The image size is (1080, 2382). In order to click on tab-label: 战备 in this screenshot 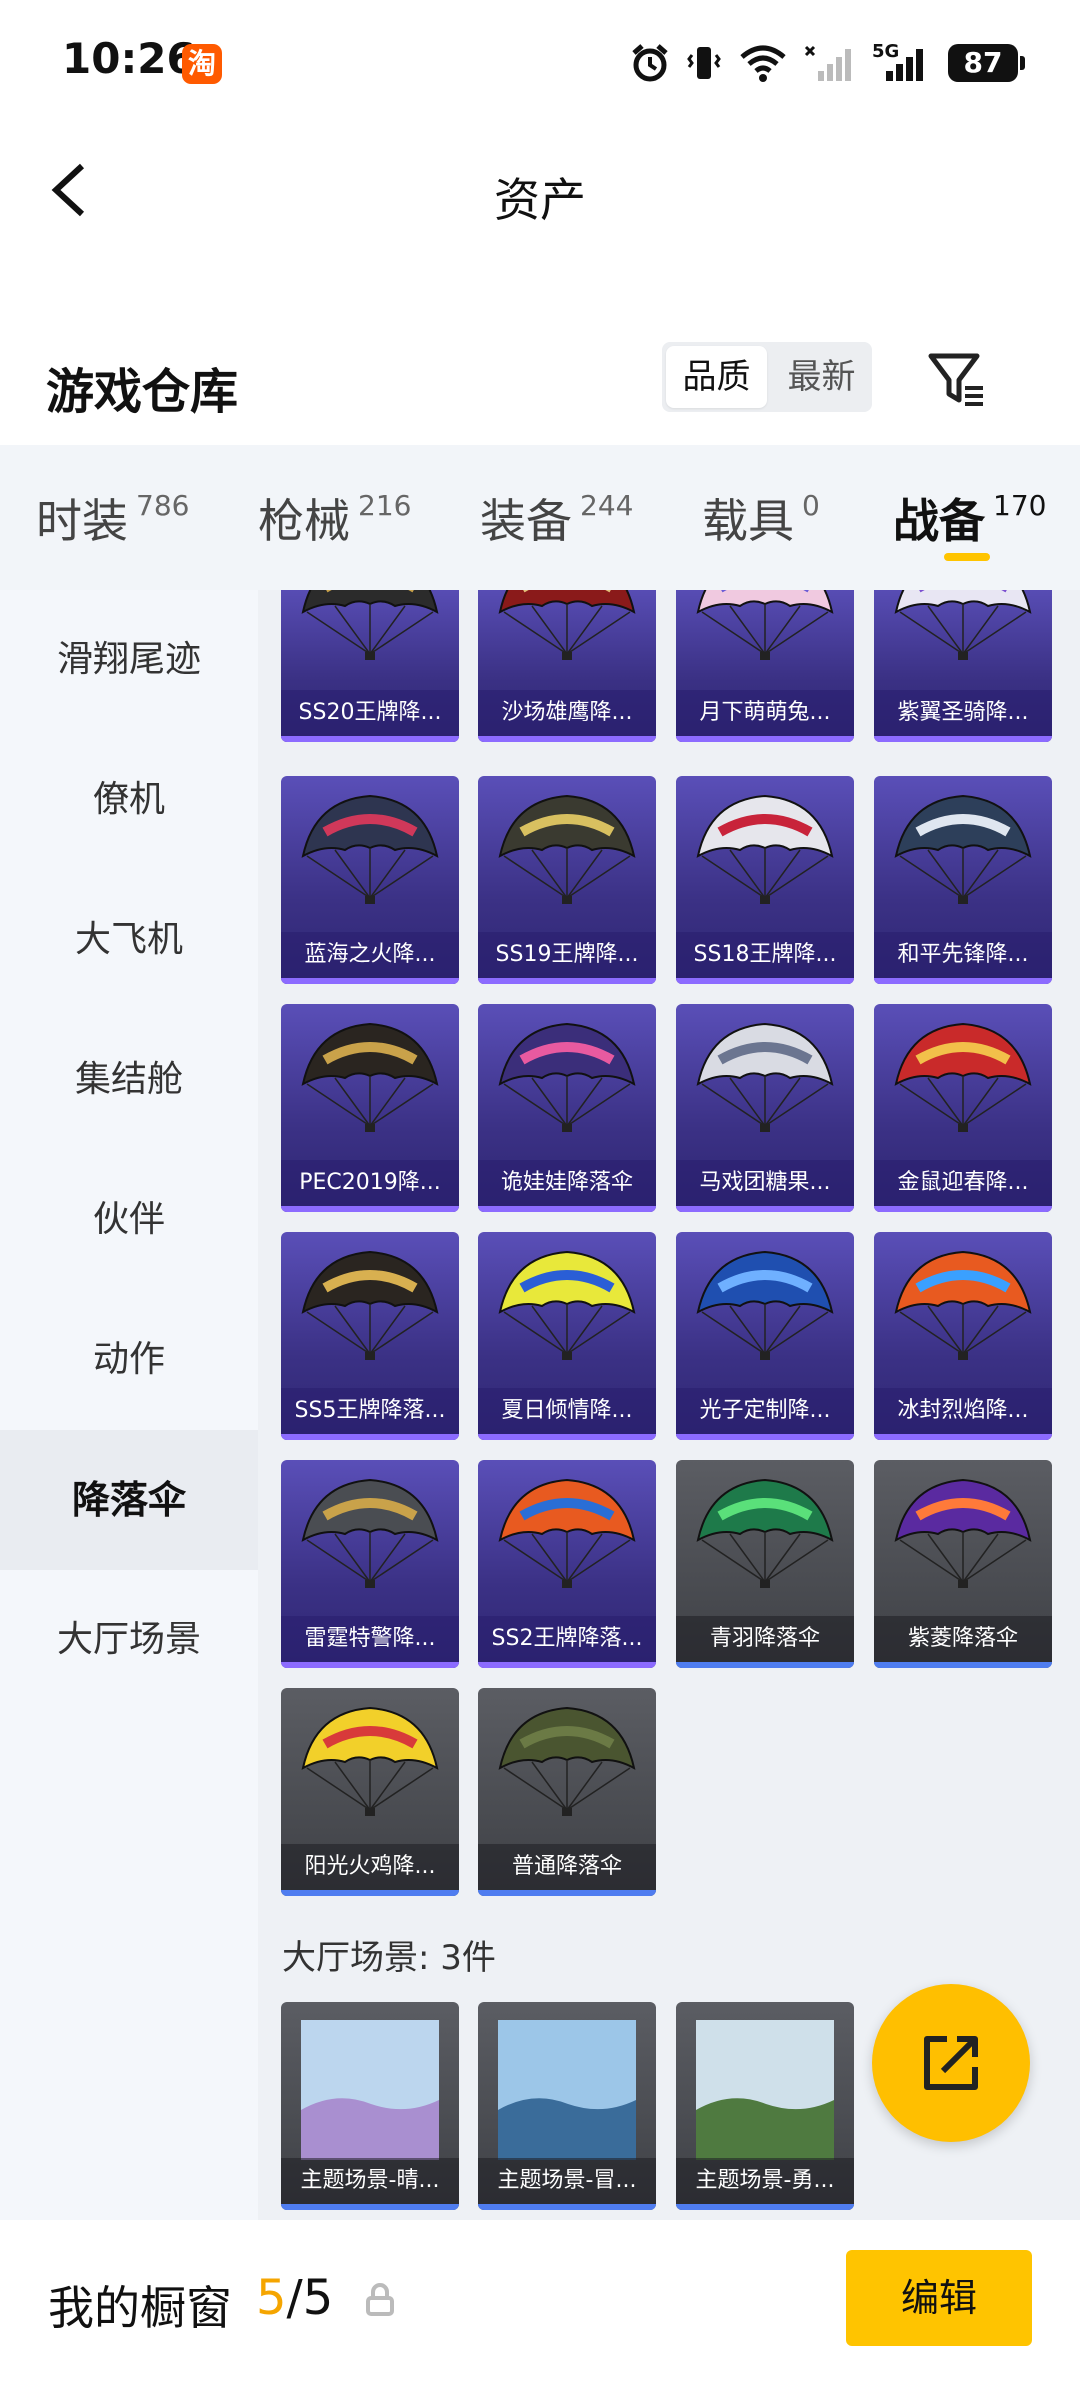, I will do `click(939, 521)`.